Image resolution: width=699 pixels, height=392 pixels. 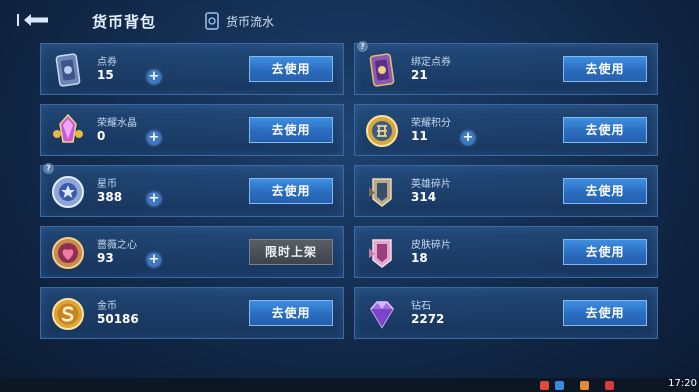 What do you see at coordinates (68, 70) in the screenshot?
I see `coupon-card-icon` at bounding box center [68, 70].